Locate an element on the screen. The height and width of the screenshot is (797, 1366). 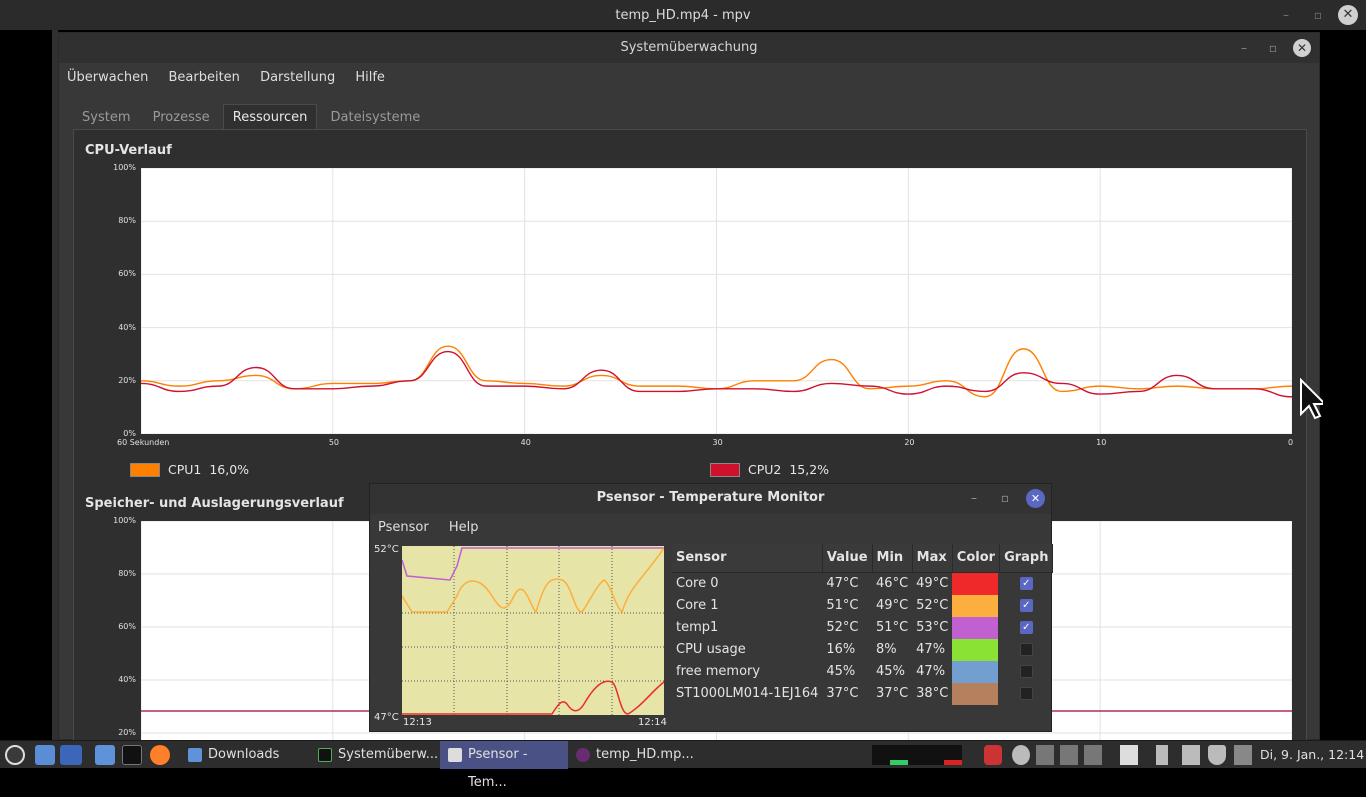
shield-icon is located at coordinates (1217, 755).